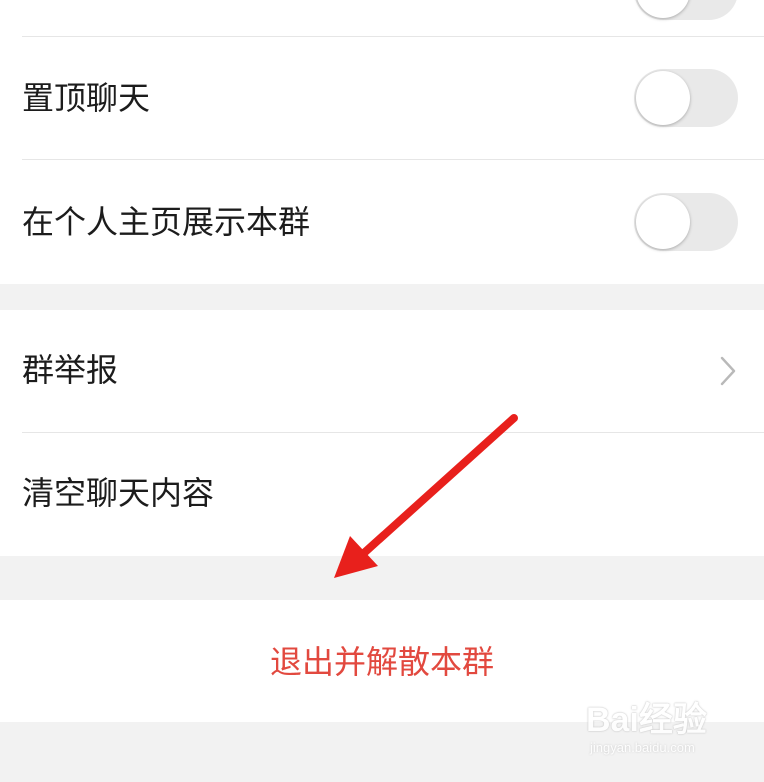 The image size is (764, 782). Describe the element at coordinates (642, 747) in the screenshot. I see `watermark-url: jingyan.baidu.com` at that location.